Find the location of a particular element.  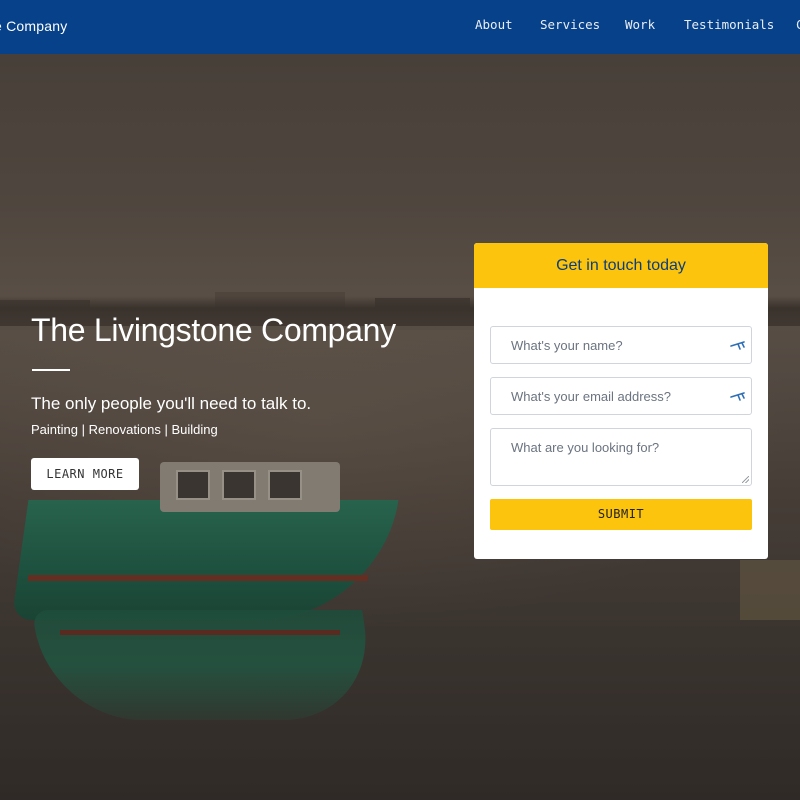

name-placeholder: What's your name? is located at coordinates (567, 345).